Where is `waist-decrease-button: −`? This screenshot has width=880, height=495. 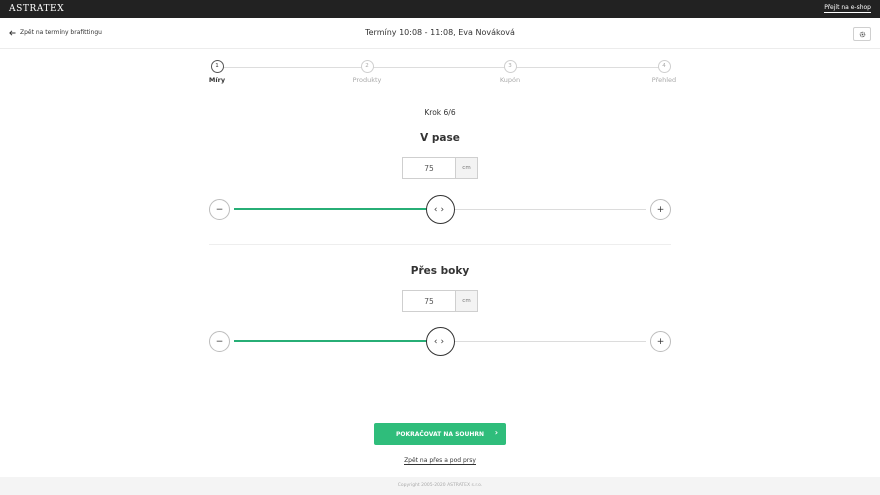 waist-decrease-button: − is located at coordinates (219, 209).